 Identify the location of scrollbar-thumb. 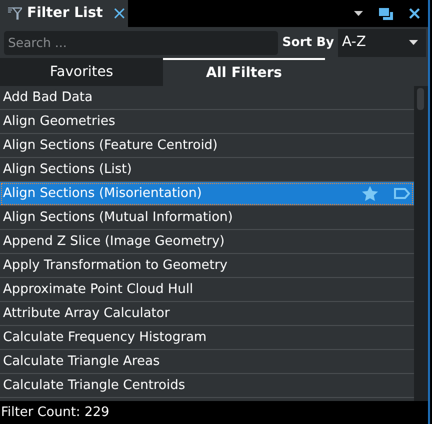
(420, 99).